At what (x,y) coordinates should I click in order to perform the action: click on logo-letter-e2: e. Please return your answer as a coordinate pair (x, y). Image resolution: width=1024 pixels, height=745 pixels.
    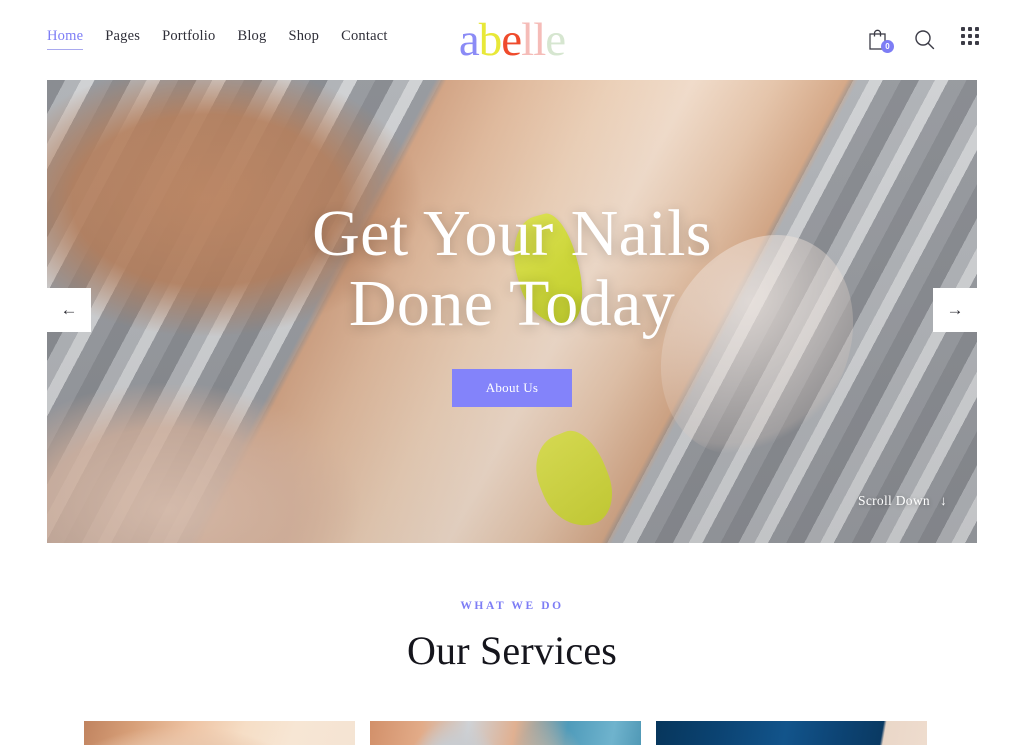
    Looking at the image, I should click on (555, 40).